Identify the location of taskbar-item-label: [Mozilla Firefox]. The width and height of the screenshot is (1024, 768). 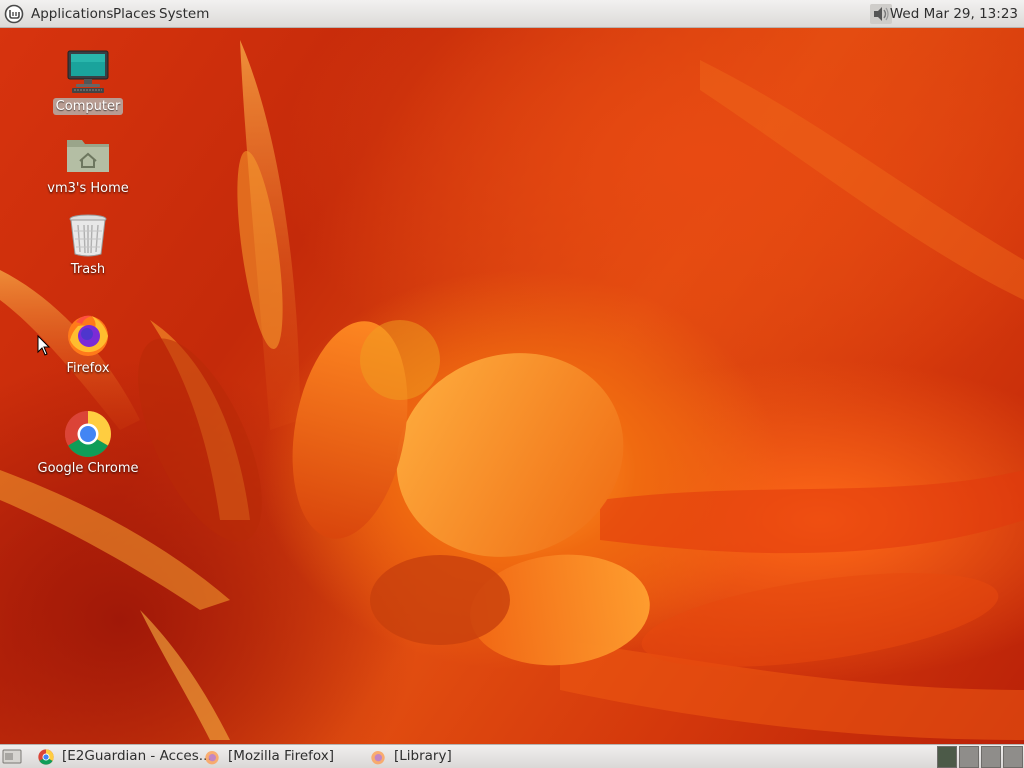
(281, 756).